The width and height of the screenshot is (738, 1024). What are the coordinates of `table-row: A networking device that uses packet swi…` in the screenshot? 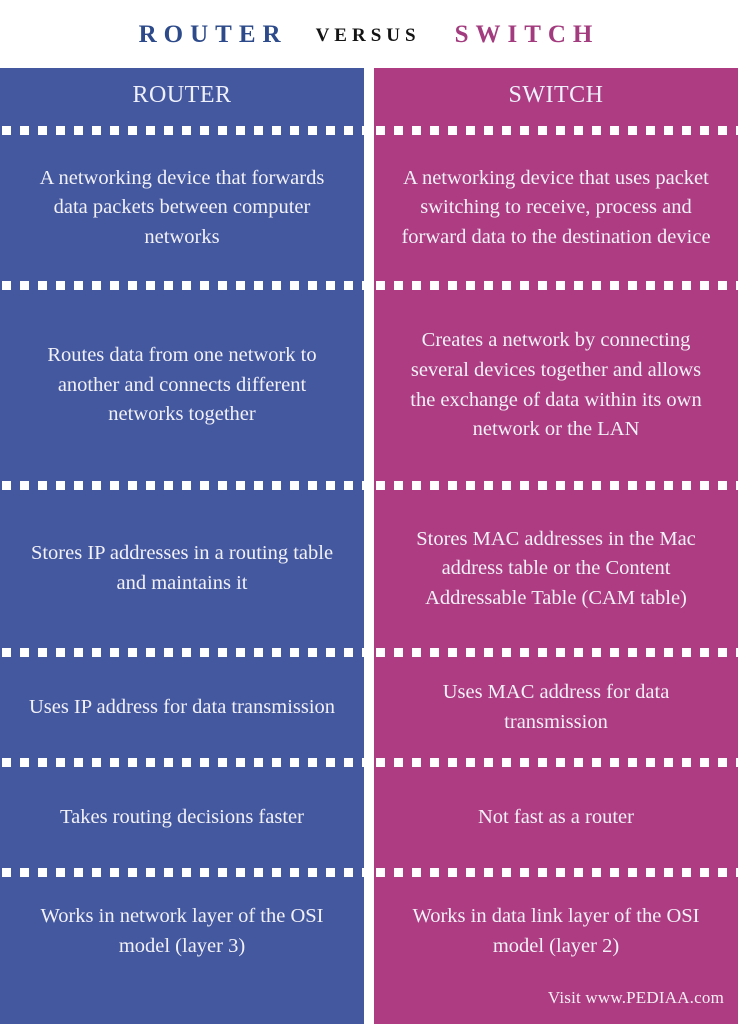 It's located at (556, 208).